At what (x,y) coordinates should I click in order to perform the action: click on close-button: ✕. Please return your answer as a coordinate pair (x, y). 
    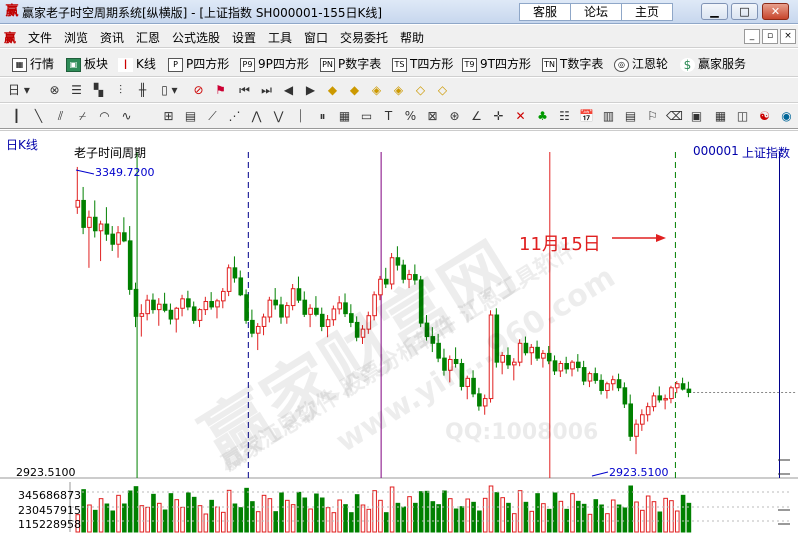
    Looking at the image, I should click on (775, 11).